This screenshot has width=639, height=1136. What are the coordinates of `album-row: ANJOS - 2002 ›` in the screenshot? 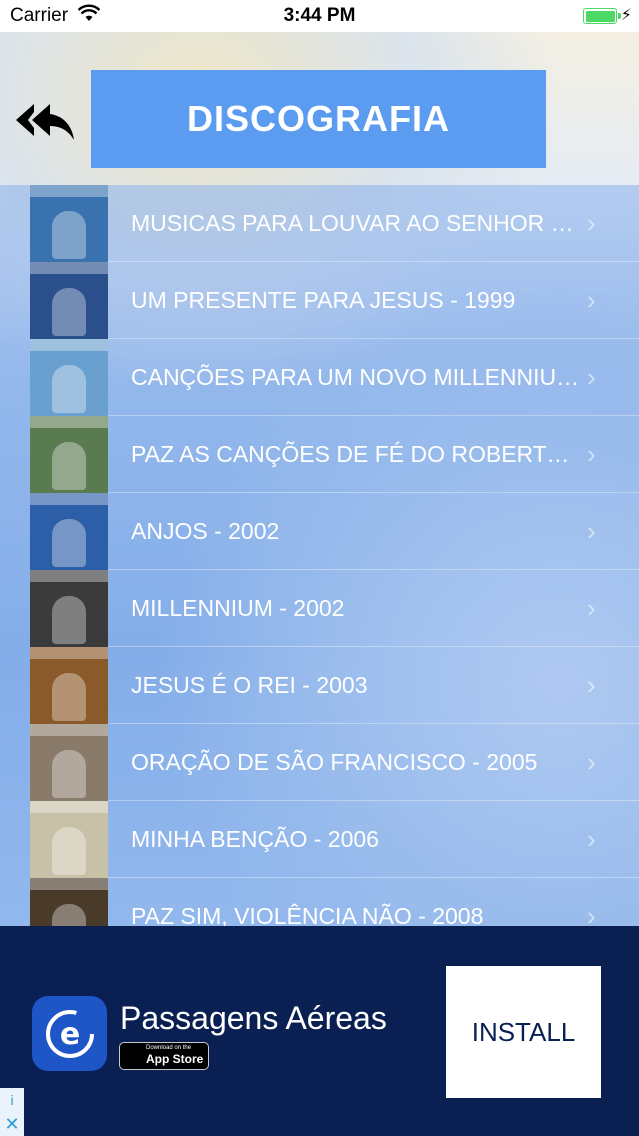 It's located at (319, 531).